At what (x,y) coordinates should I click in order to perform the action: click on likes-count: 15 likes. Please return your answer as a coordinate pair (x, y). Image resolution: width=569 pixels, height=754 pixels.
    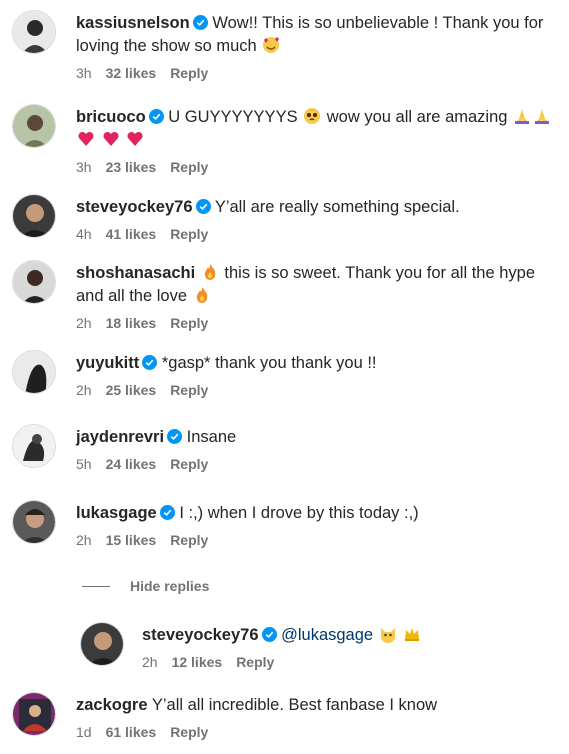
    Looking at the image, I should click on (131, 540).